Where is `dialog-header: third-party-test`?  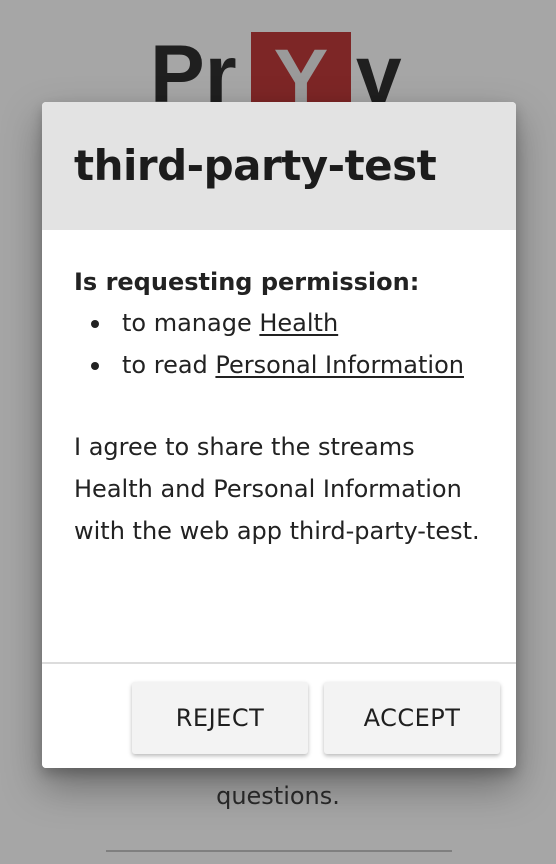 dialog-header: third-party-test is located at coordinates (279, 166).